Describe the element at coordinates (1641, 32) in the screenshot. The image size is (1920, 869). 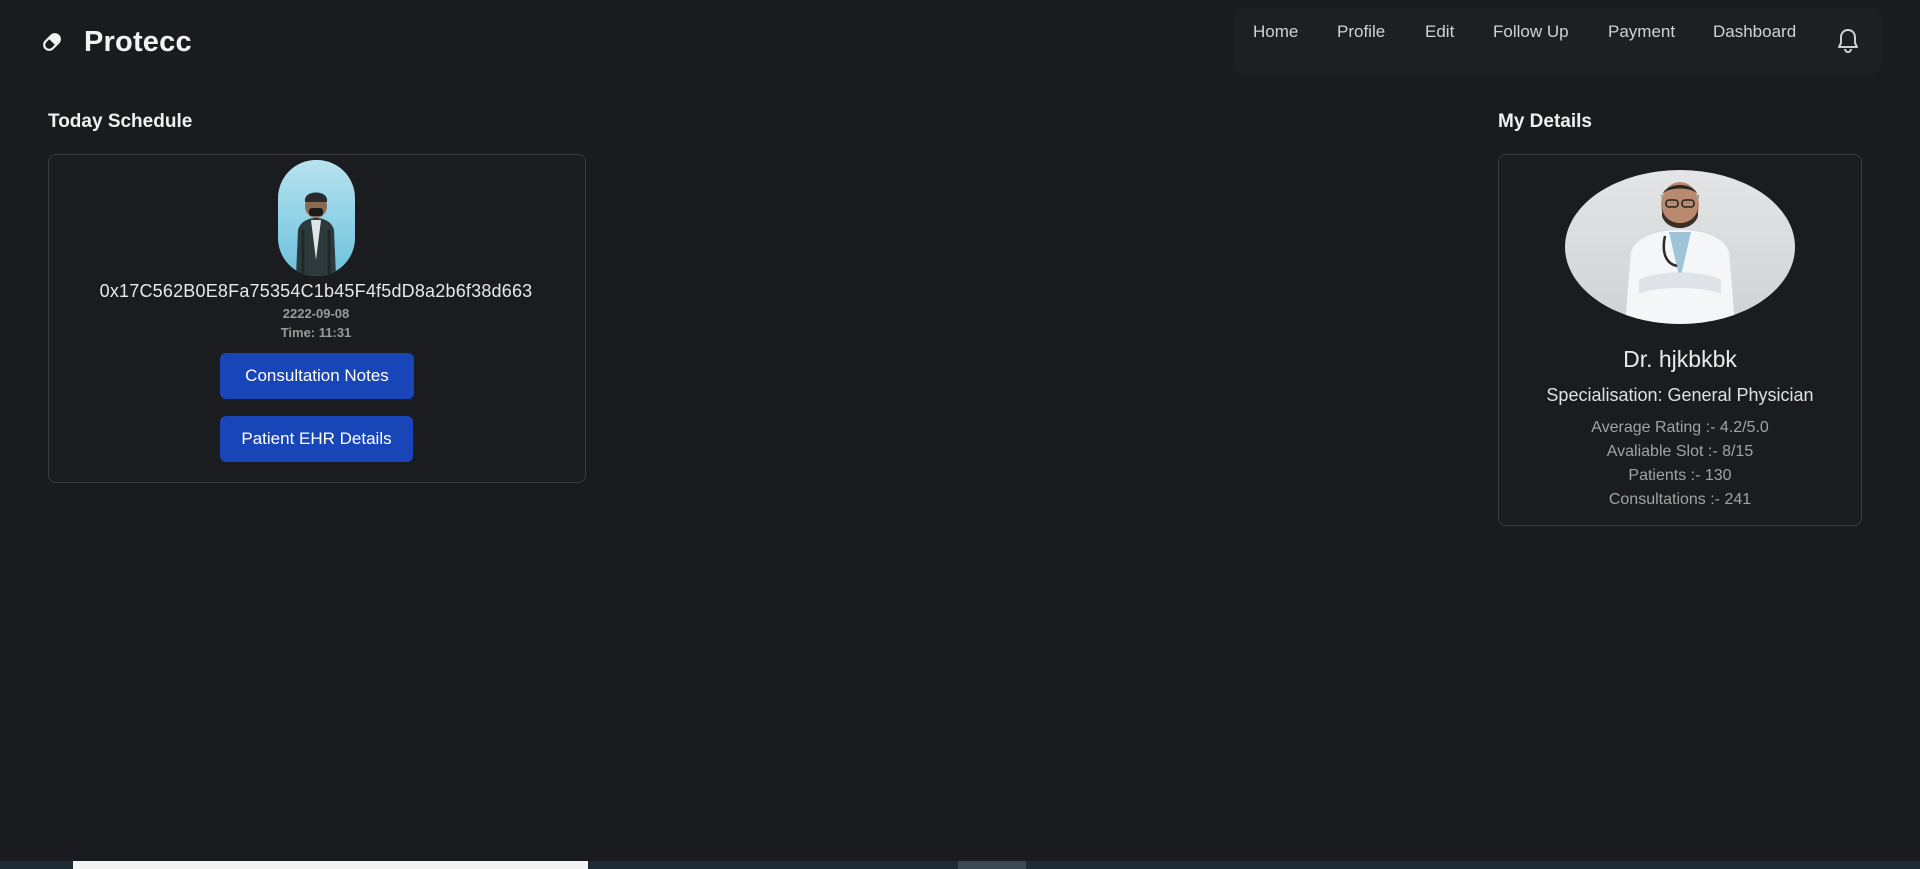
I see `nav-payment: Payment` at that location.